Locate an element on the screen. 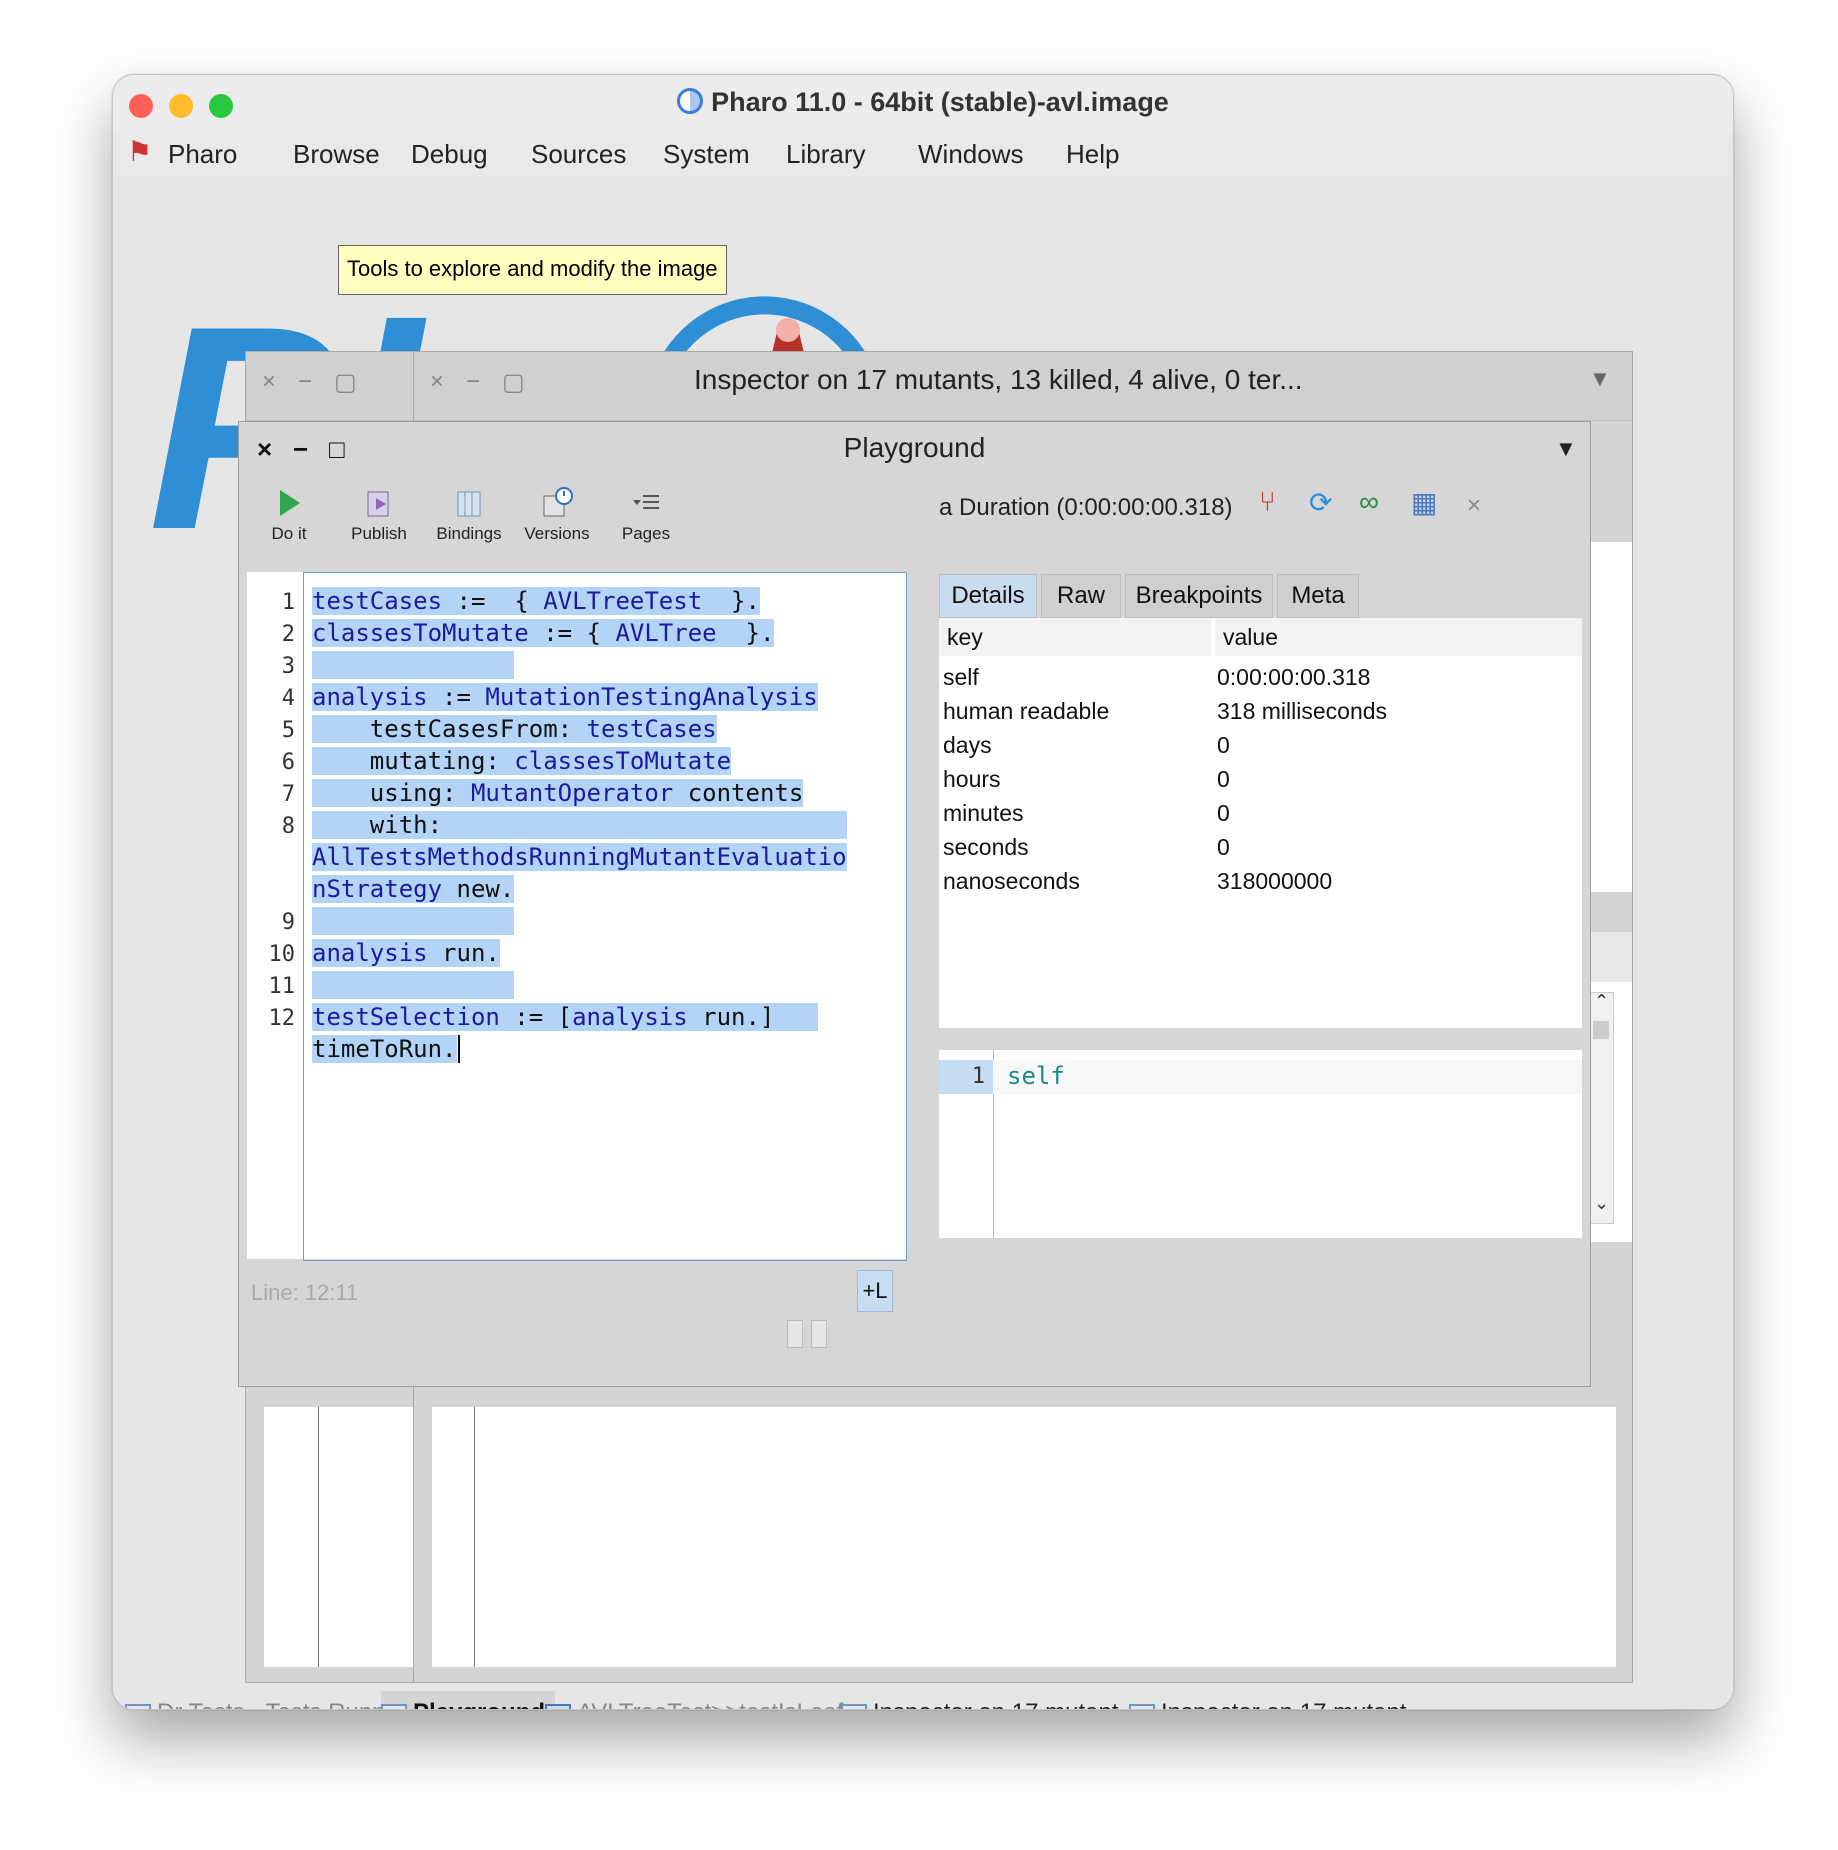  row-value: 318 milliseconds is located at coordinates (1302, 711).